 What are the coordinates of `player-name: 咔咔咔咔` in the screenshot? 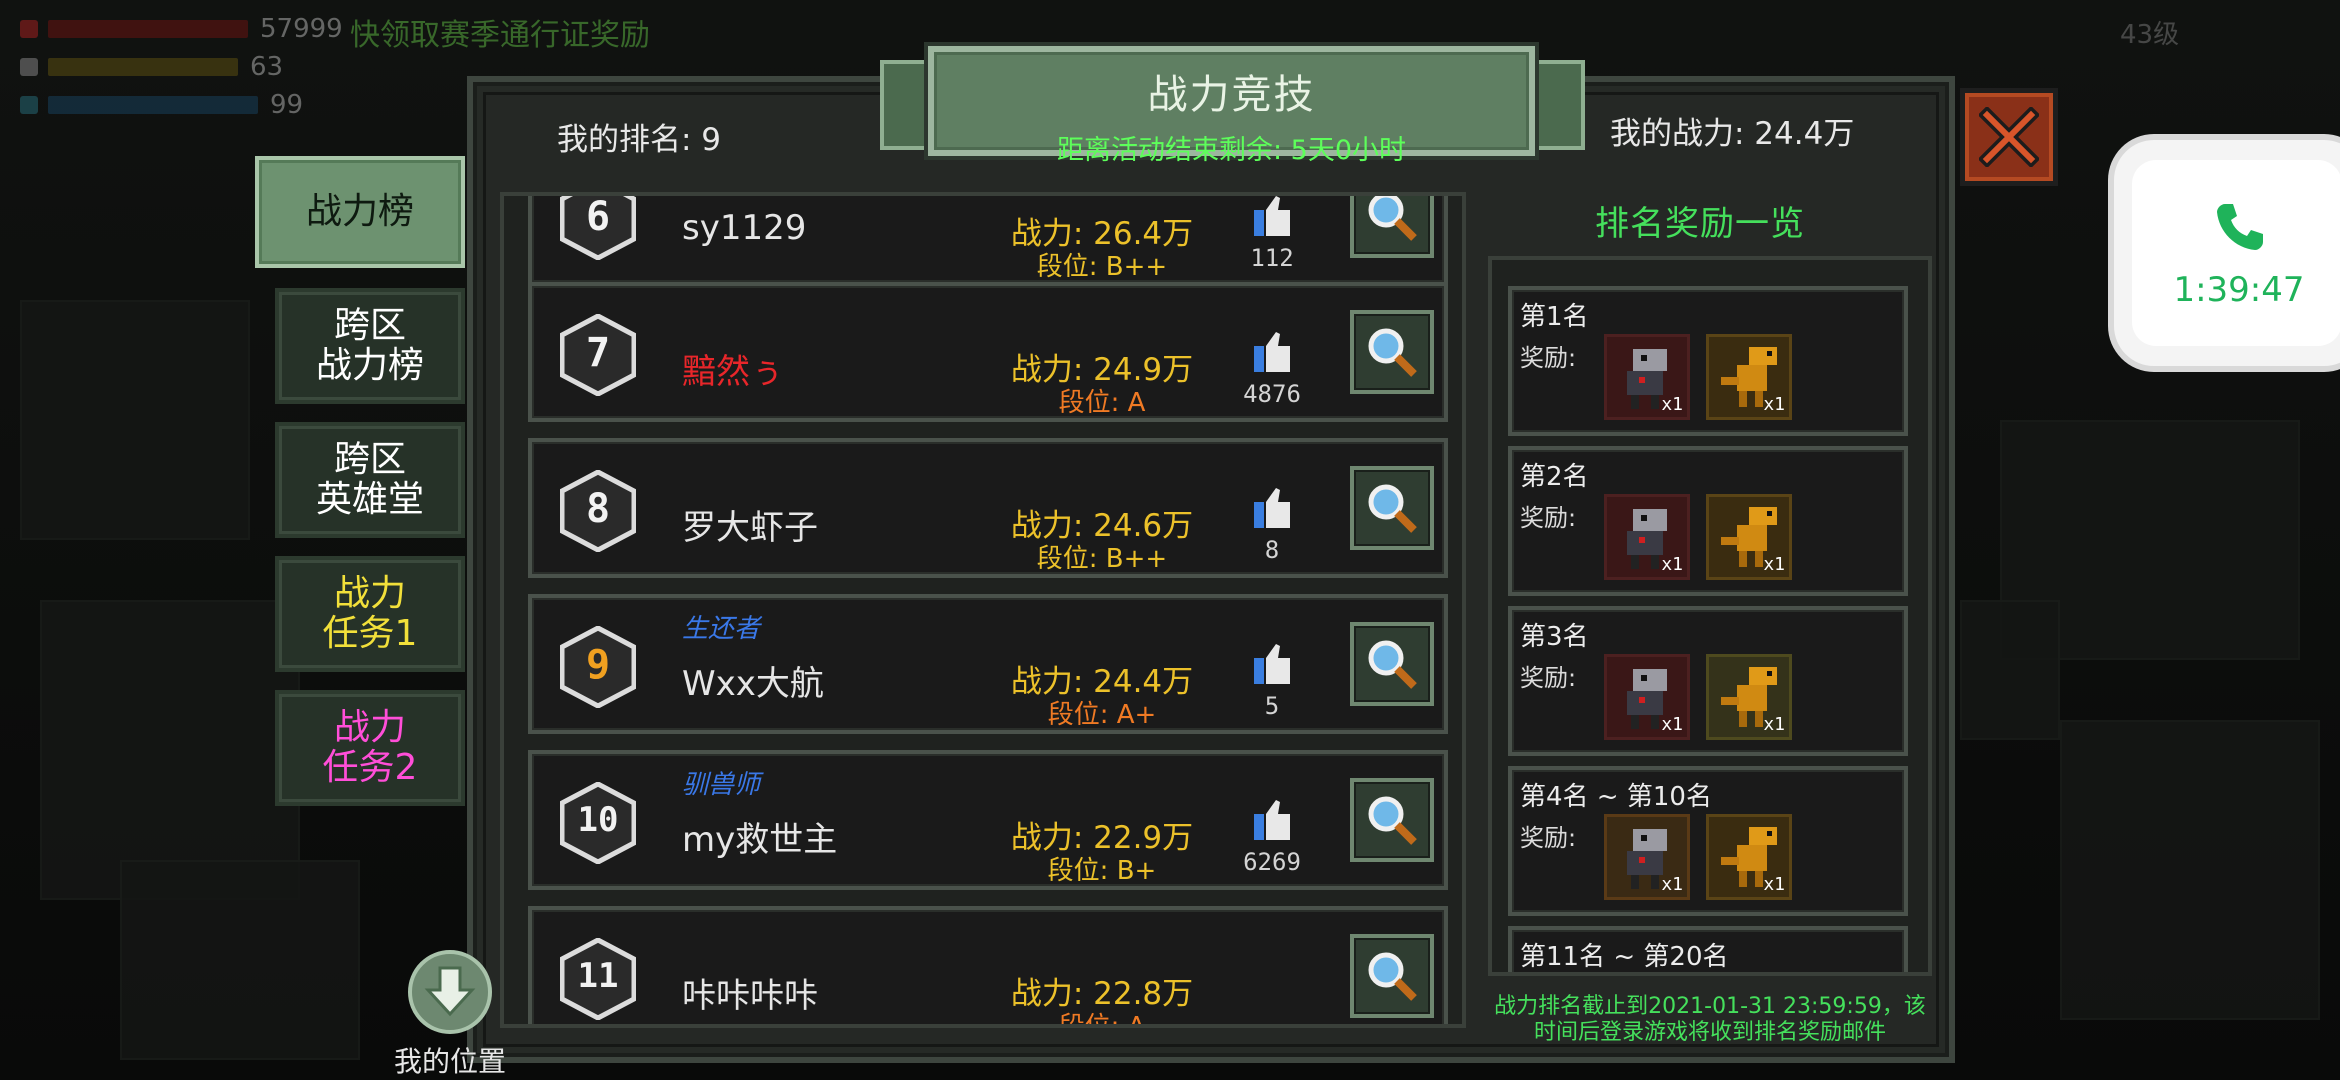 It's located at (750, 992).